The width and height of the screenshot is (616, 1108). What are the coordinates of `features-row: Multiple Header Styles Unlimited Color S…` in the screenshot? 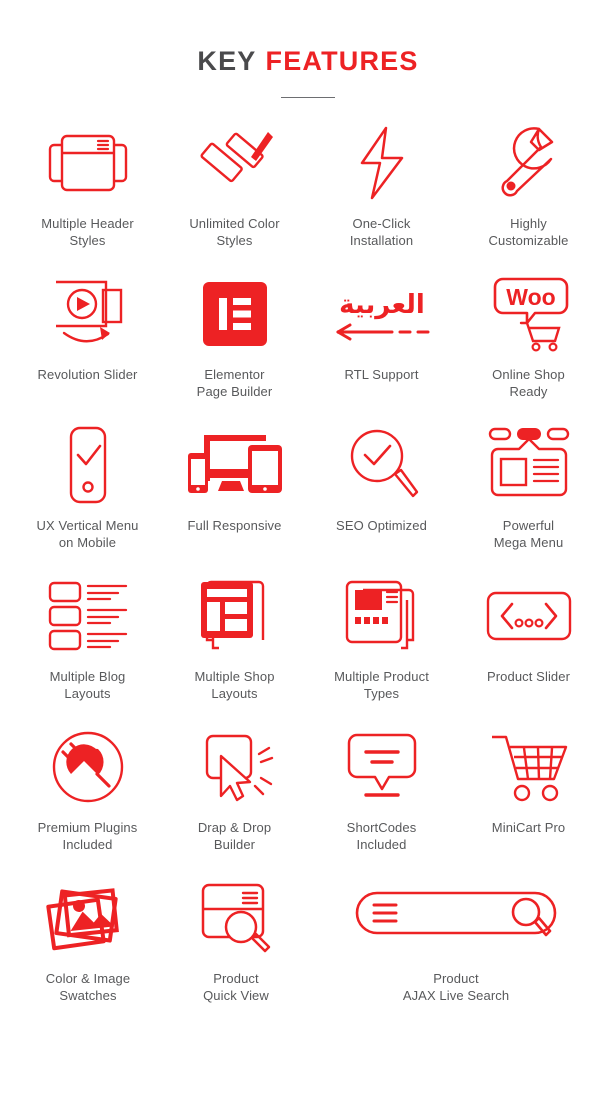 It's located at (308, 184).